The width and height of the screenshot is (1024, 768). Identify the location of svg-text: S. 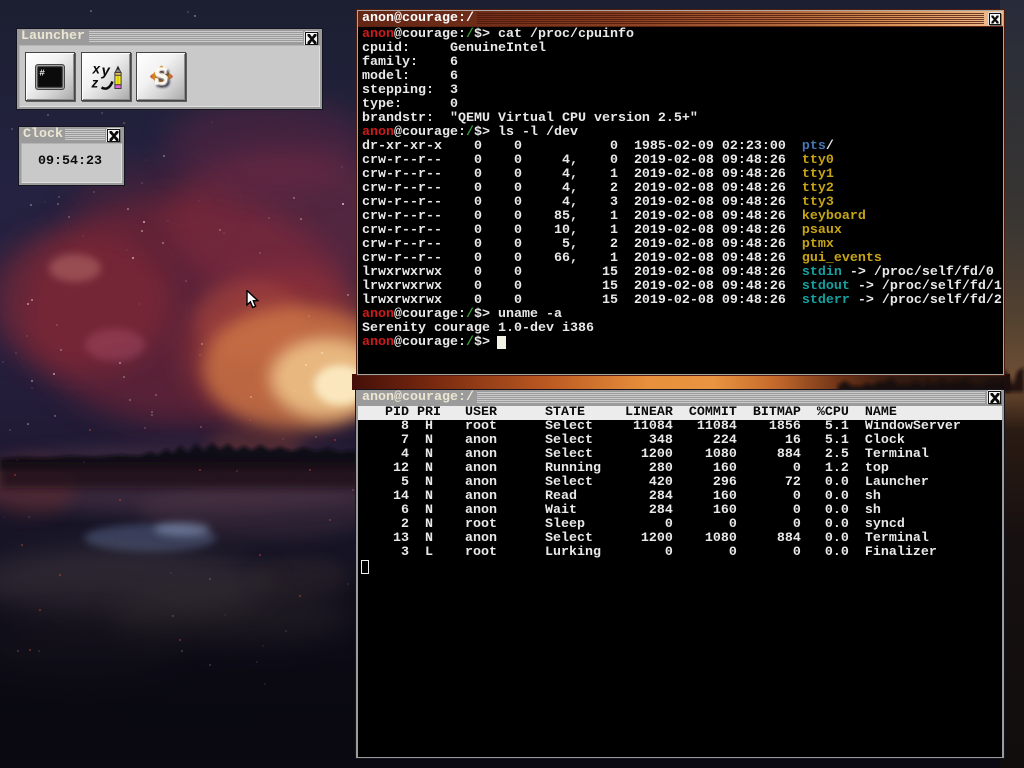
(160, 78).